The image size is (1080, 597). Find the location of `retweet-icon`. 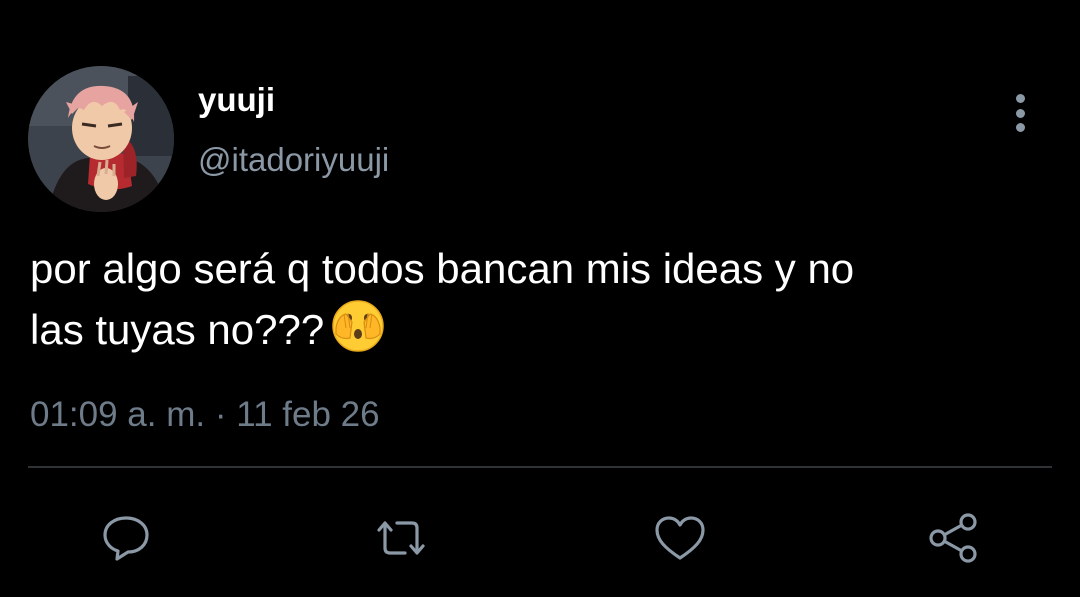

retweet-icon is located at coordinates (401, 538).